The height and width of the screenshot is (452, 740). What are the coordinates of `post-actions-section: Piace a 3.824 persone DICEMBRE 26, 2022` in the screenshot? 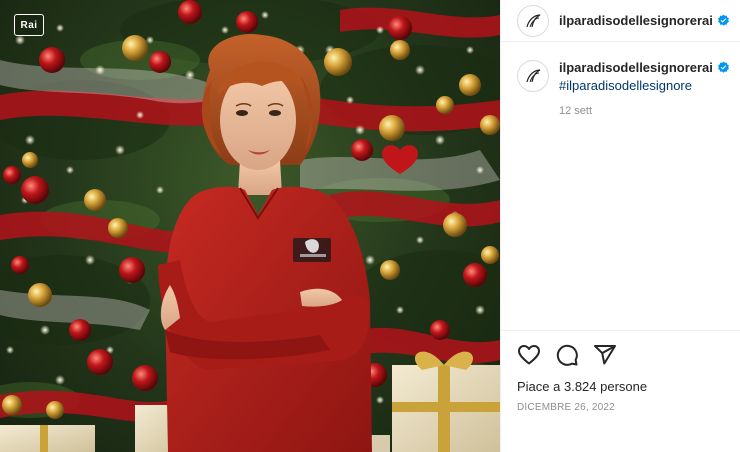 It's located at (620, 371).